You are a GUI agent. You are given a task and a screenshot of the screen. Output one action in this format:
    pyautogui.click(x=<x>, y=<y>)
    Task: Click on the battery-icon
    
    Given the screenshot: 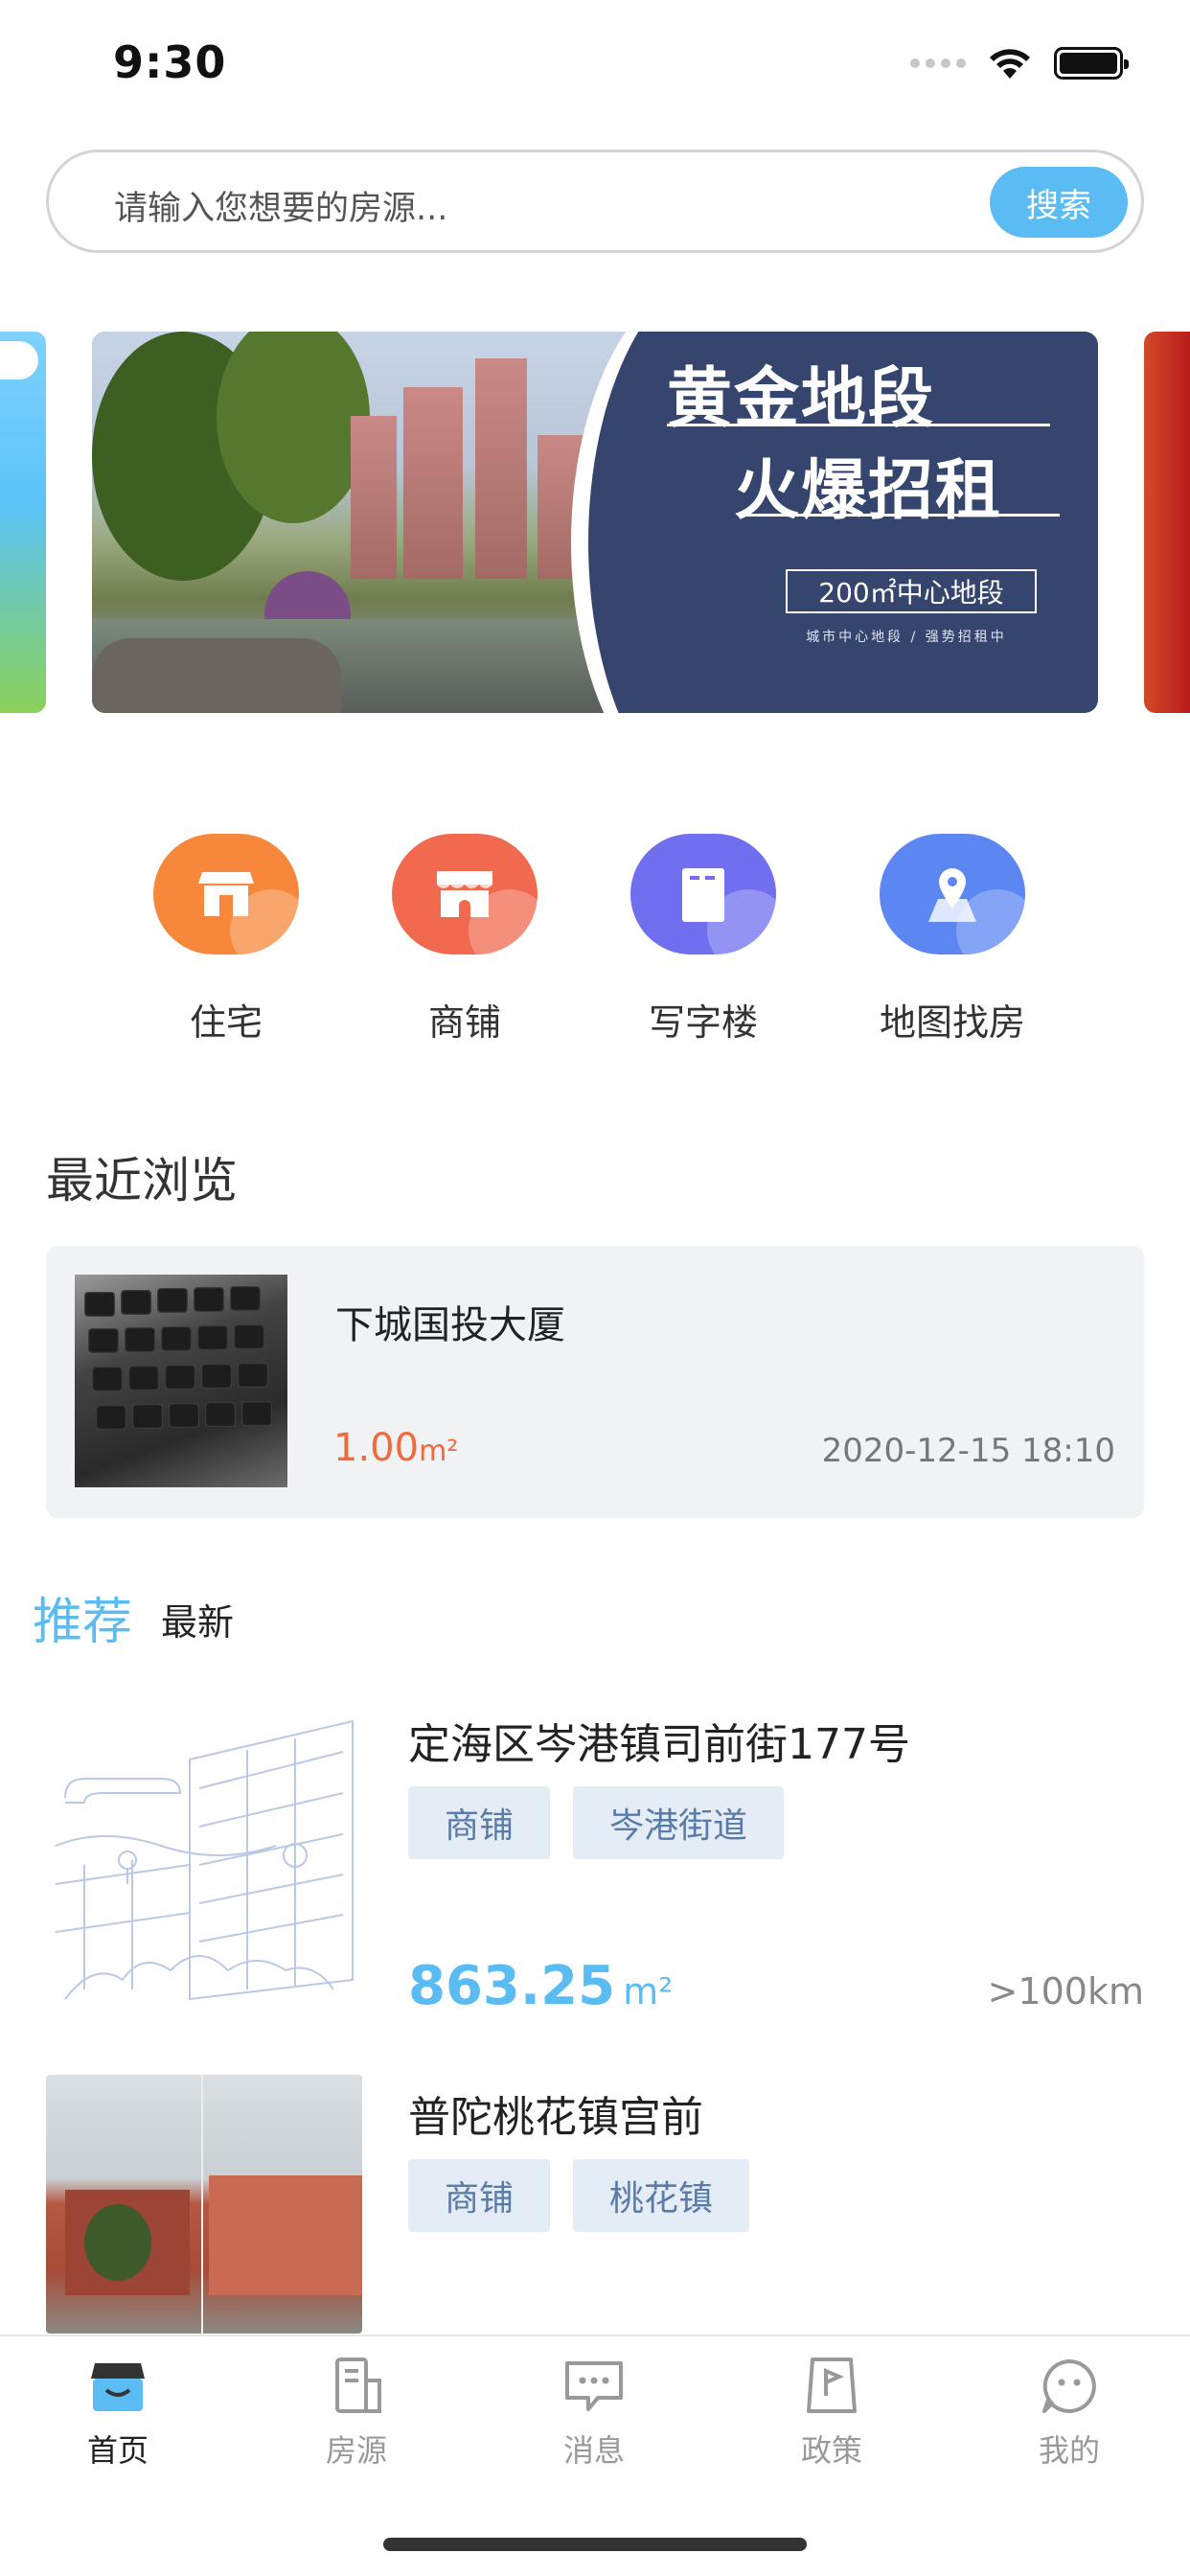 What is the action you would take?
    pyautogui.click(x=1092, y=63)
    